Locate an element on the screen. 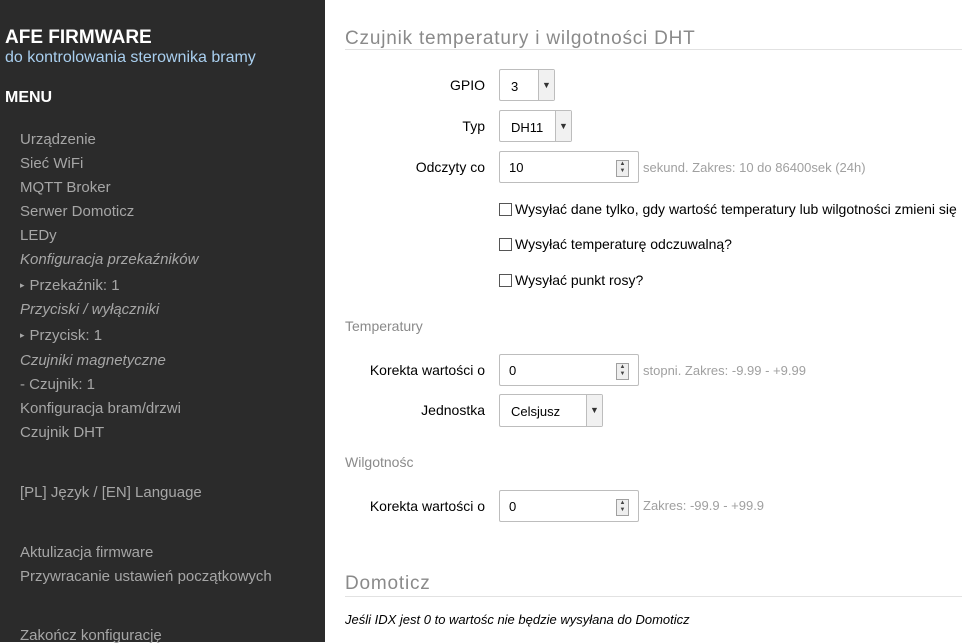 The image size is (962, 644). sidebar-item-gate-config: Konfiguracja bram/drzwi is located at coordinates (100, 408).